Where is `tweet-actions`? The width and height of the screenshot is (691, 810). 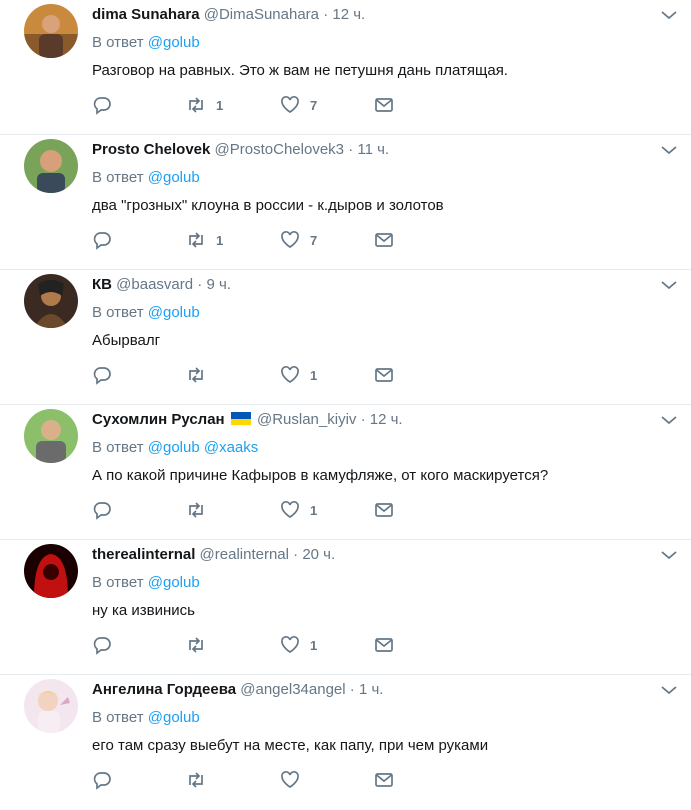 tweet-actions is located at coordinates (280, 780).